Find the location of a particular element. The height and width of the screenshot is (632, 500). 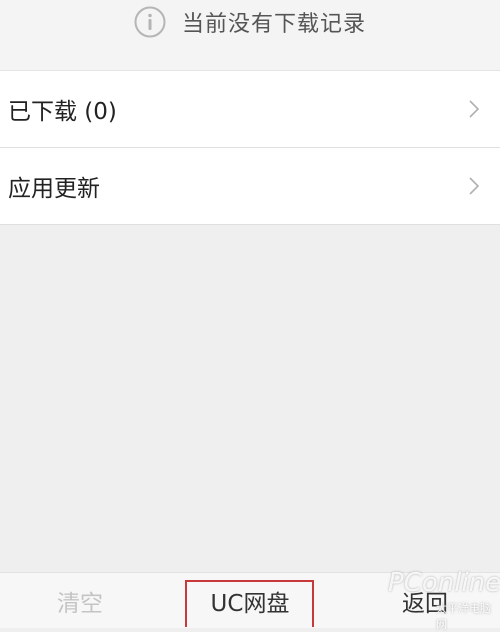

empty-download-notice: 当前没有下载记录 is located at coordinates (250, 35).